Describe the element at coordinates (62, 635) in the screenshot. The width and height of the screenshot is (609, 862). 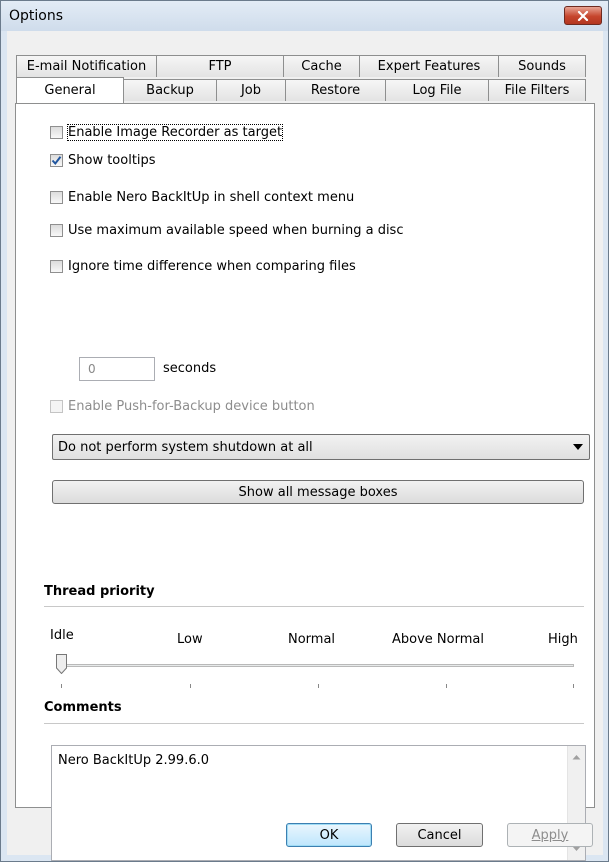
I see `priority-label-idle: Idle` at that location.